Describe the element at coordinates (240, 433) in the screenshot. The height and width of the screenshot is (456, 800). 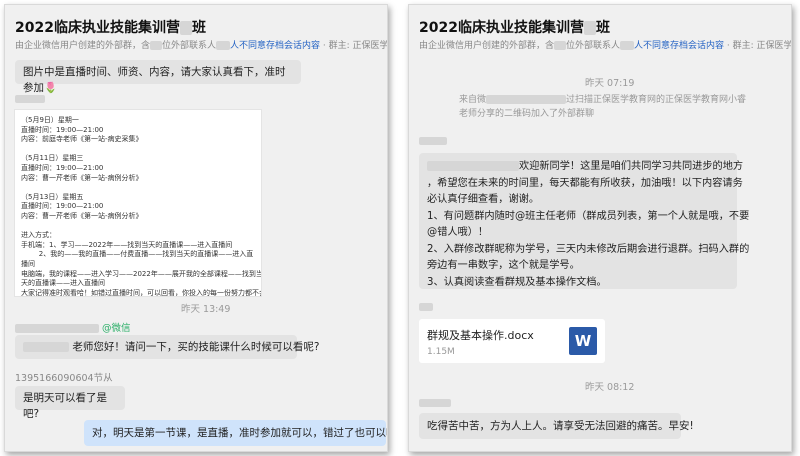
I see `message-text: 对，明天是第一节课，是直播，准时参加就可以，错过了也可以听回放` at that location.